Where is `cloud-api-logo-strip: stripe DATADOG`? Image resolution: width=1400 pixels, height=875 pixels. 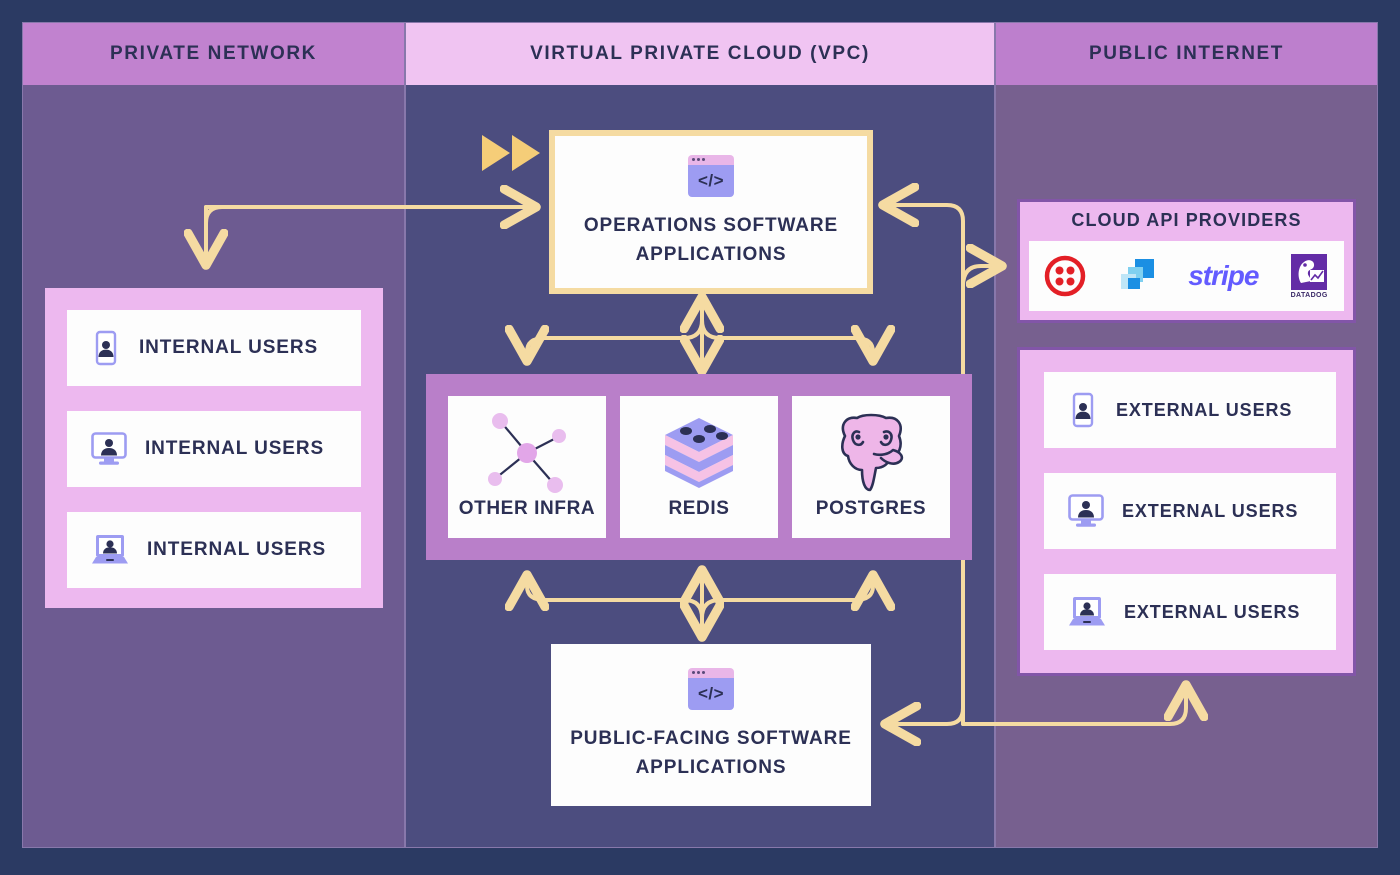
cloud-api-logo-strip: stripe DATADOG is located at coordinates (1186, 276).